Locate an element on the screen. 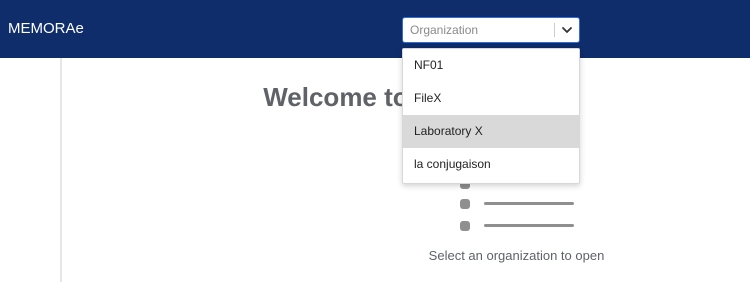  option-nf01: NF01 is located at coordinates (491, 65).